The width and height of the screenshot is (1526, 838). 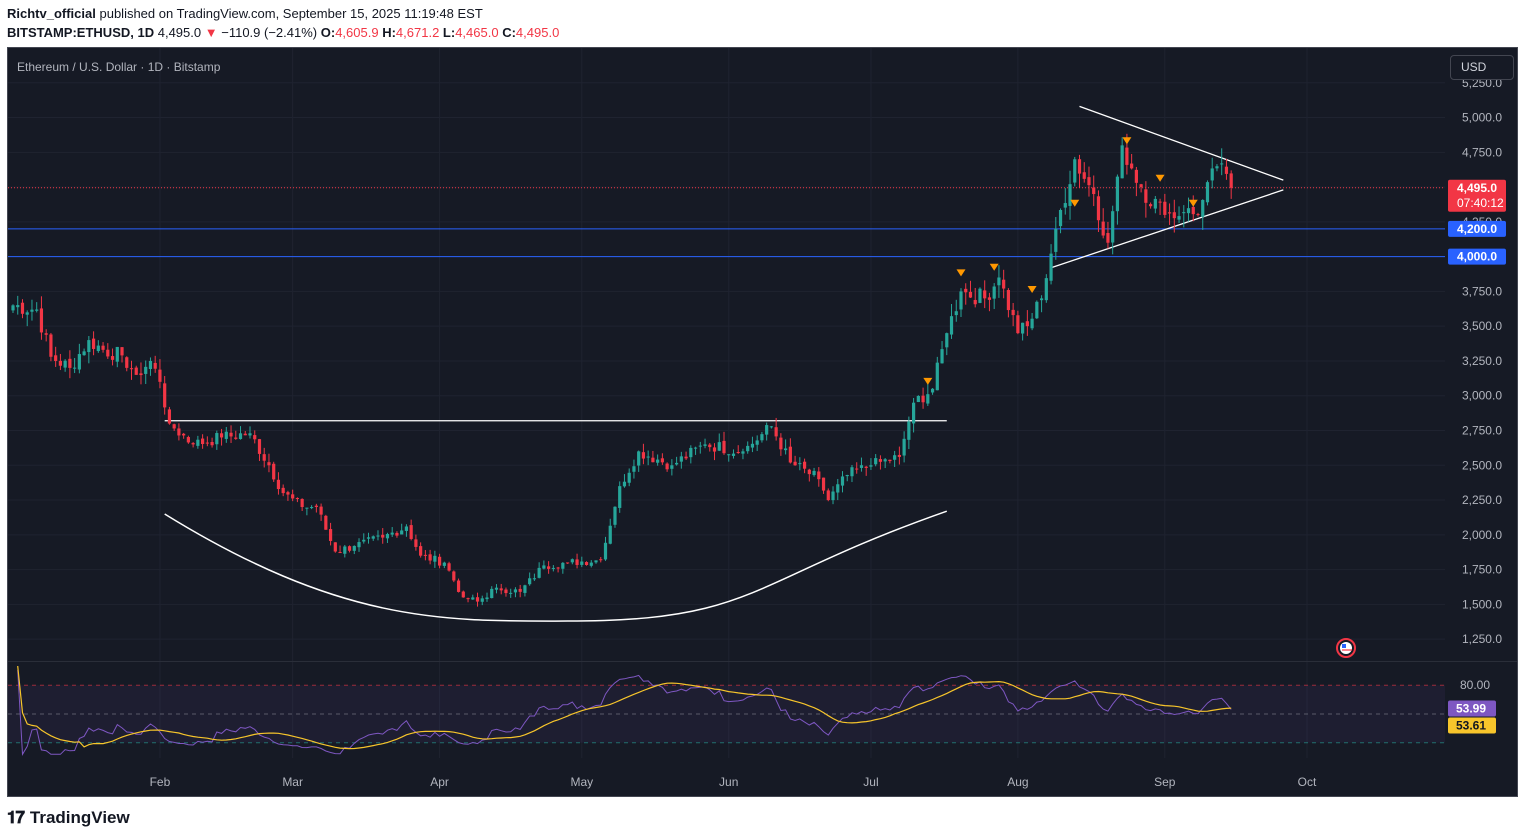 What do you see at coordinates (269, 32) in the screenshot?
I see `price-change: −110.9 (−2.41%)` at bounding box center [269, 32].